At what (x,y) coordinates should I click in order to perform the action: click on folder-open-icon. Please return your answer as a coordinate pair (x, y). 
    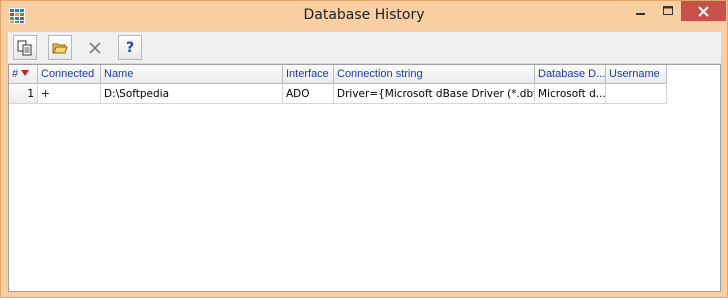
    Looking at the image, I should click on (60, 48).